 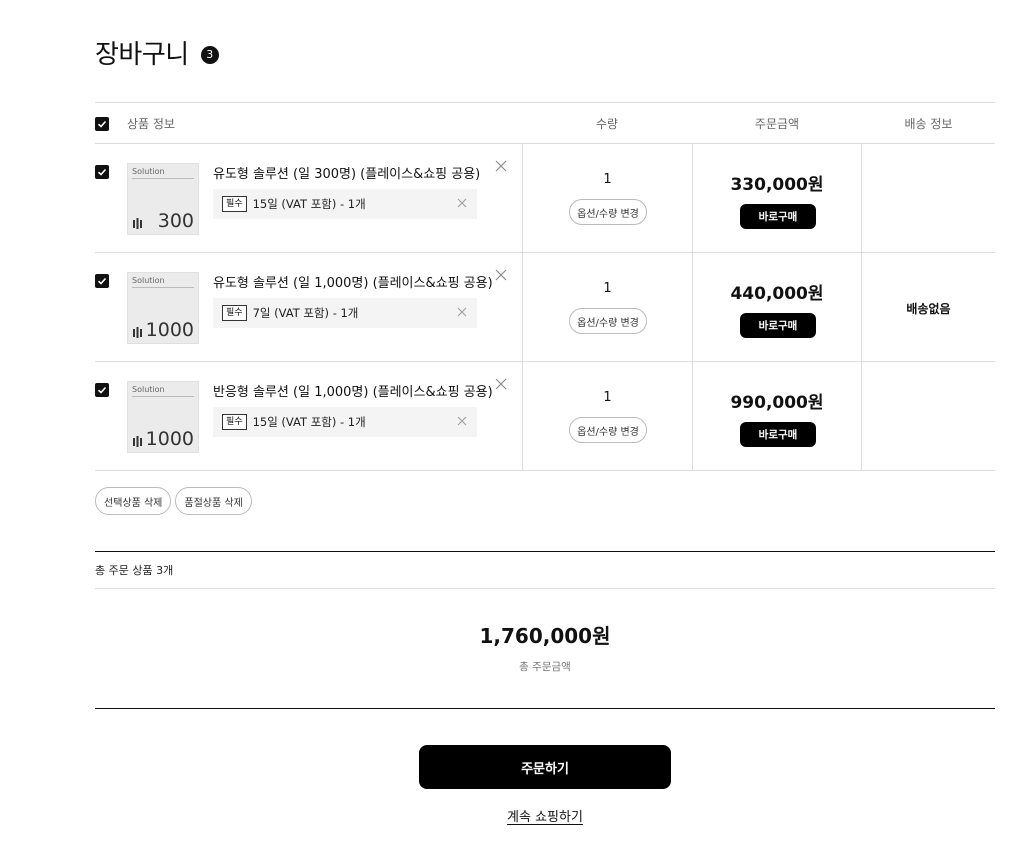 I want to click on total-amount-label: 총 주문금액, so click(x=545, y=667).